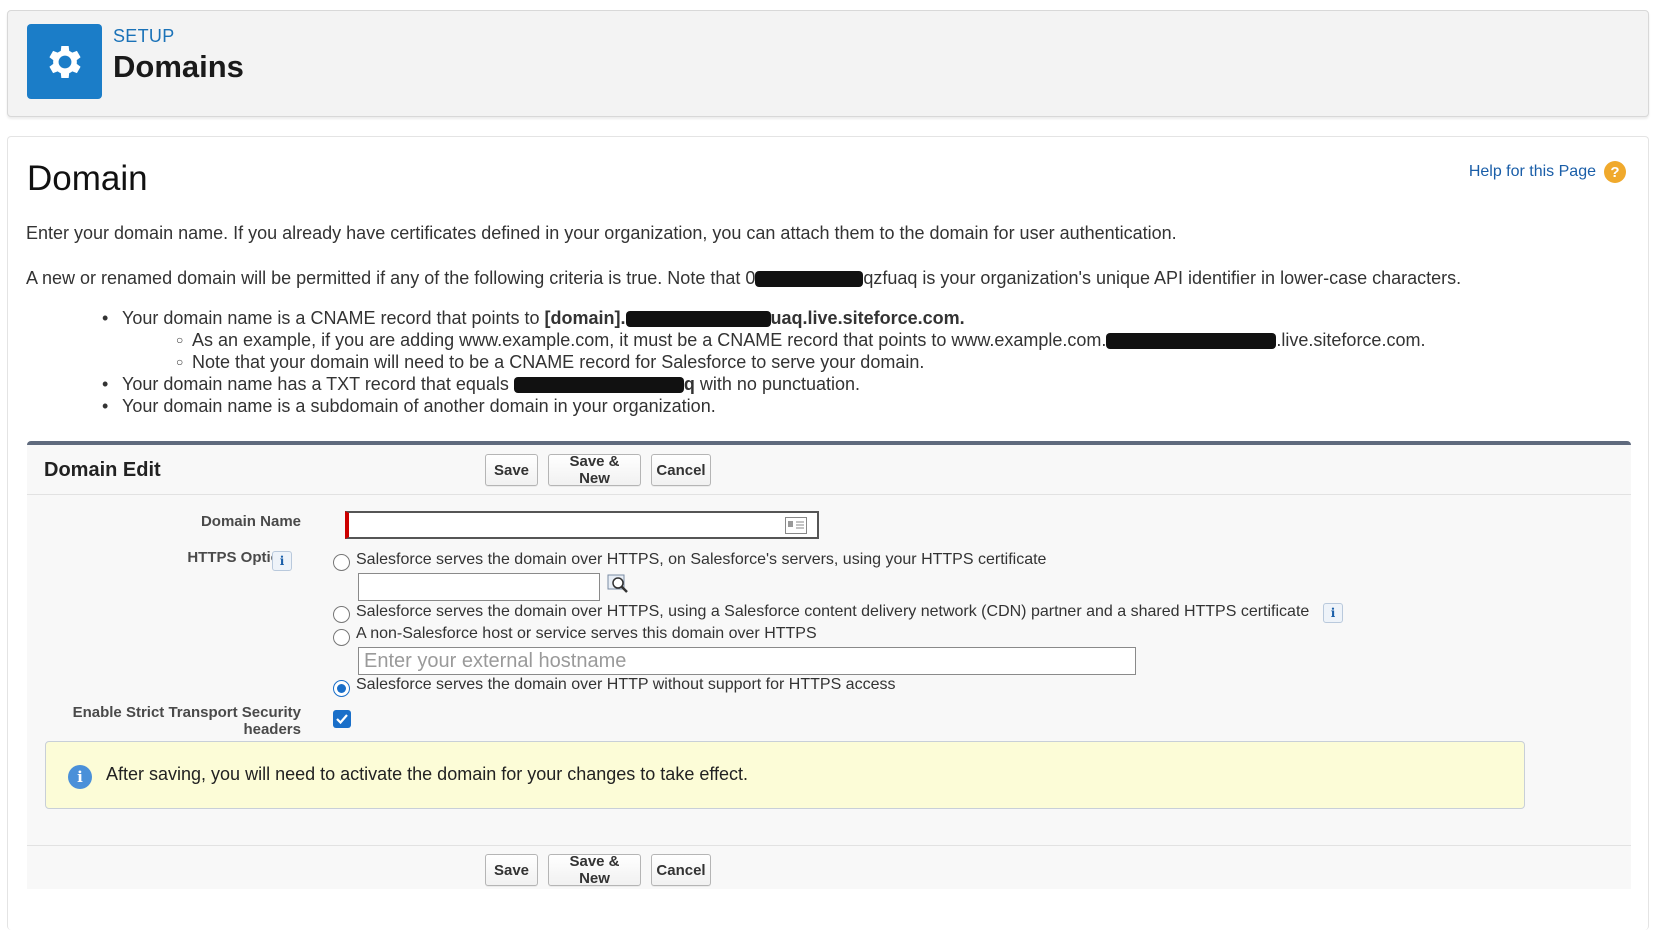 Image resolution: width=1658 pixels, height=930 pixels. I want to click on gear-icon, so click(64, 61).